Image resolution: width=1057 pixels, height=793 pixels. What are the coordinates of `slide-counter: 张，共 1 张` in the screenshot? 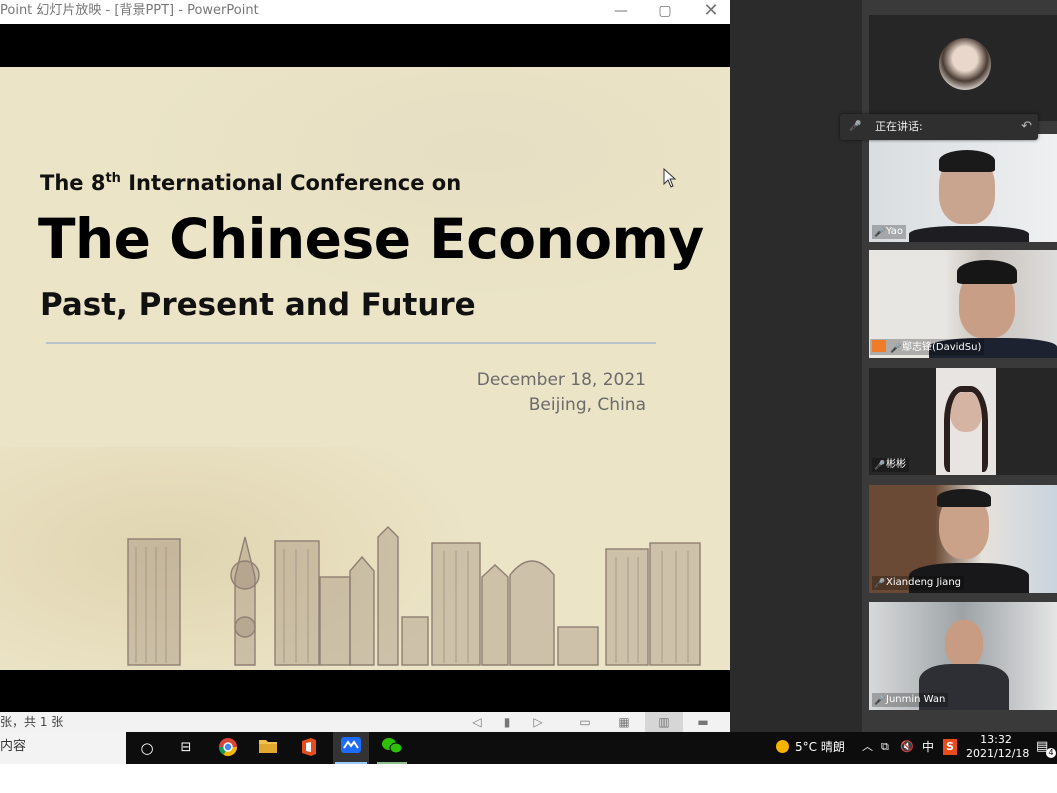 It's located at (32, 722).